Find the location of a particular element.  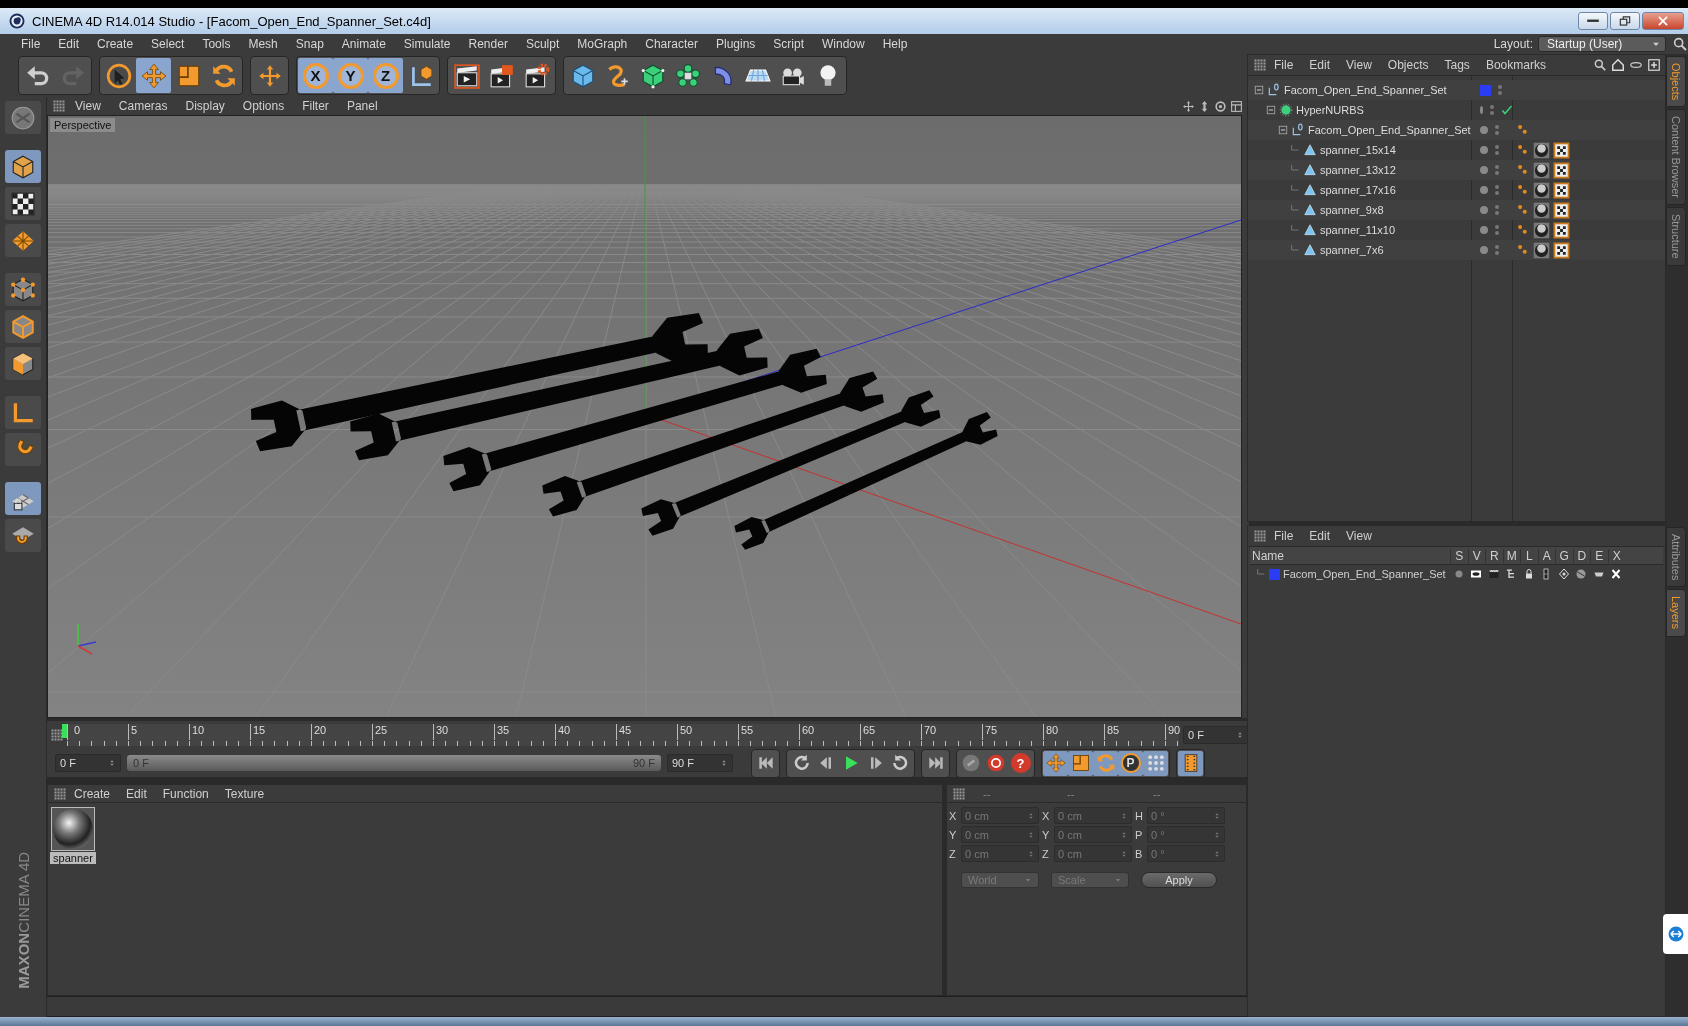

polygons-mode-button is located at coordinates (23, 363).